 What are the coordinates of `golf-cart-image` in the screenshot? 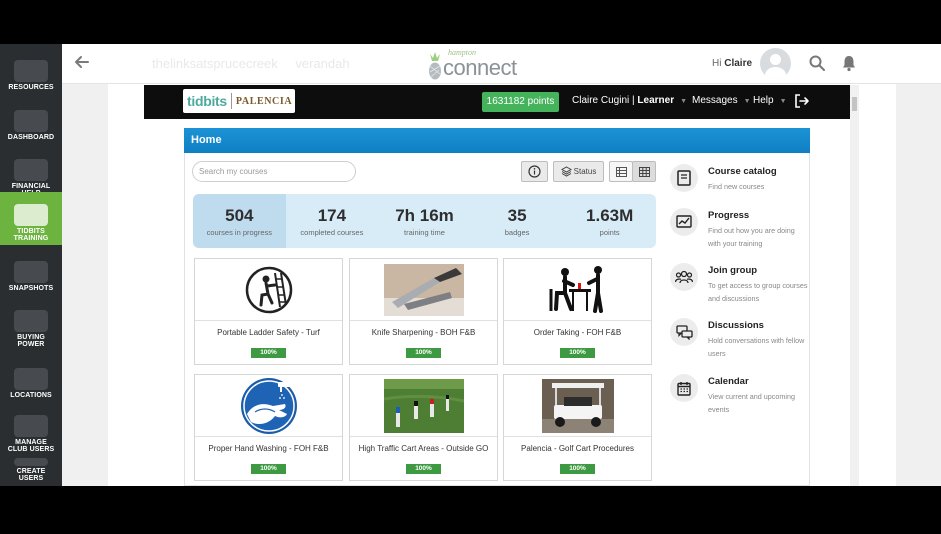 It's located at (577, 405).